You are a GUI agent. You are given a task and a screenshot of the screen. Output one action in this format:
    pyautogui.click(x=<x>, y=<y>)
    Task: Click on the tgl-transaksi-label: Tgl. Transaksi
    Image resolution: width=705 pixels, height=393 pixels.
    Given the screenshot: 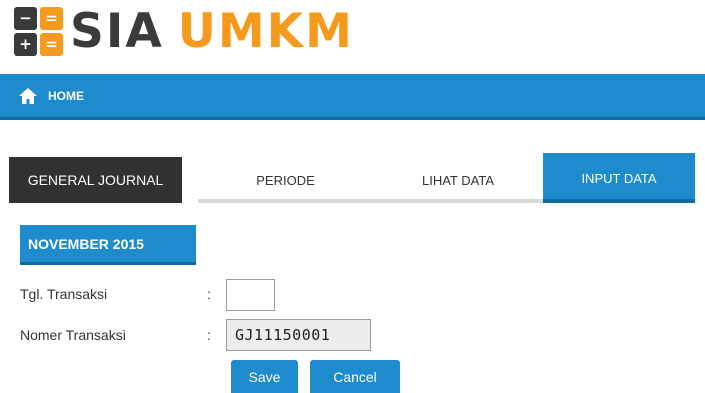 What is the action you would take?
    pyautogui.click(x=64, y=294)
    